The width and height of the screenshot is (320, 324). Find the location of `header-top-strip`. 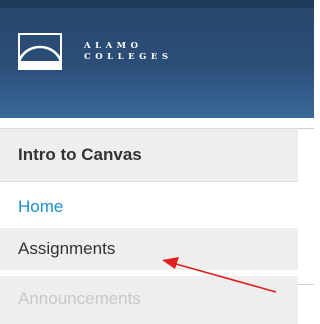

header-top-strip is located at coordinates (157, 4).